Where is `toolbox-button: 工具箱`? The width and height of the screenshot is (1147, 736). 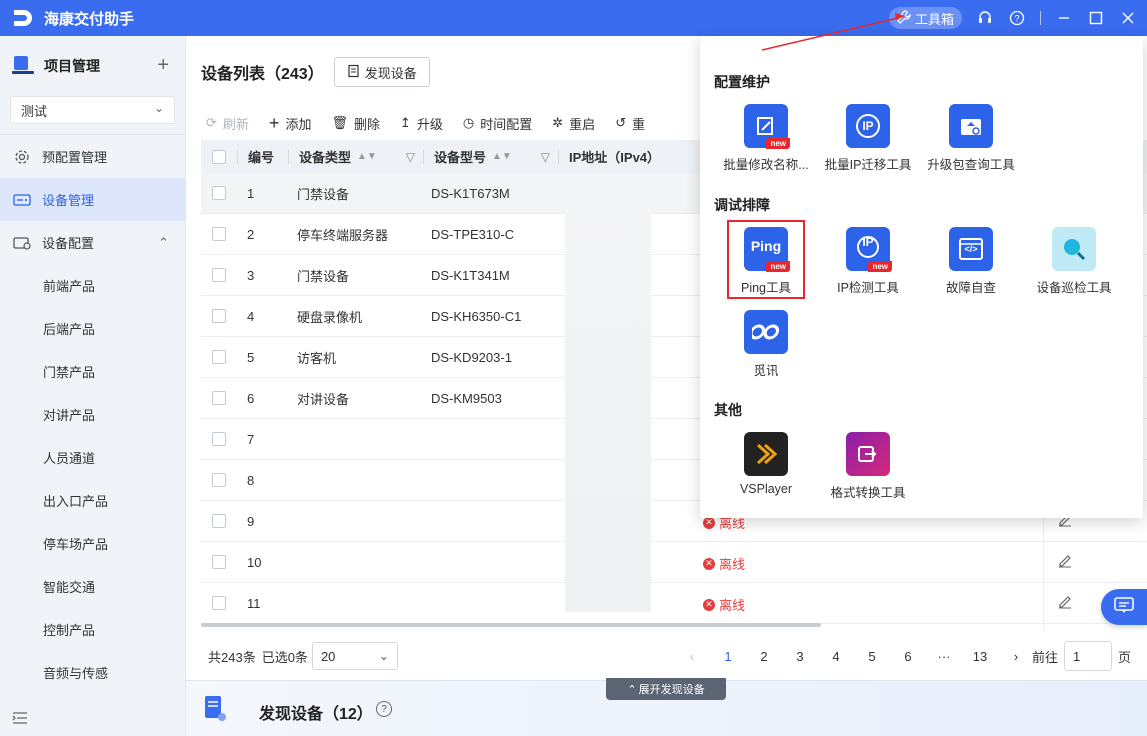 toolbox-button: 工具箱 is located at coordinates (925, 18).